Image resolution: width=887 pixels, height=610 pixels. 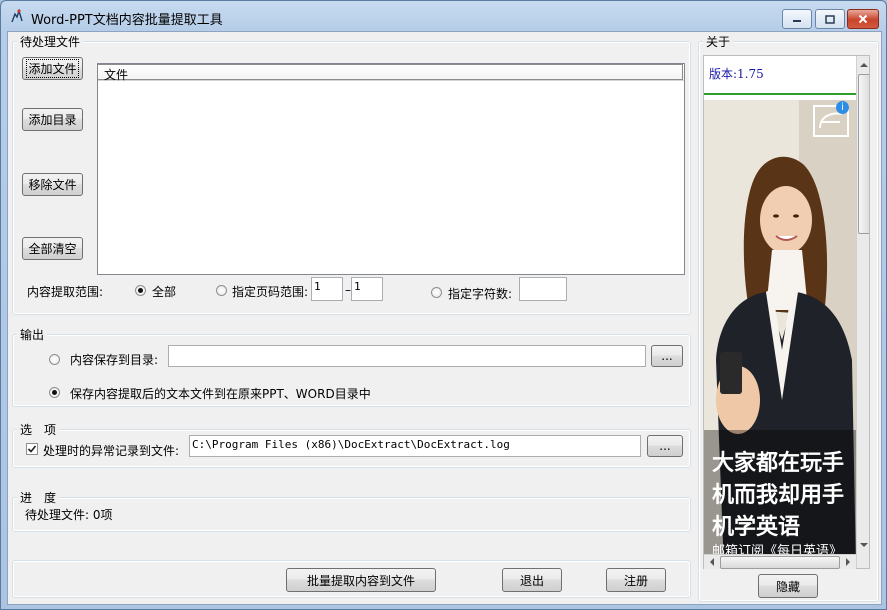 I want to click on maximize-icon, so click(x=830, y=19).